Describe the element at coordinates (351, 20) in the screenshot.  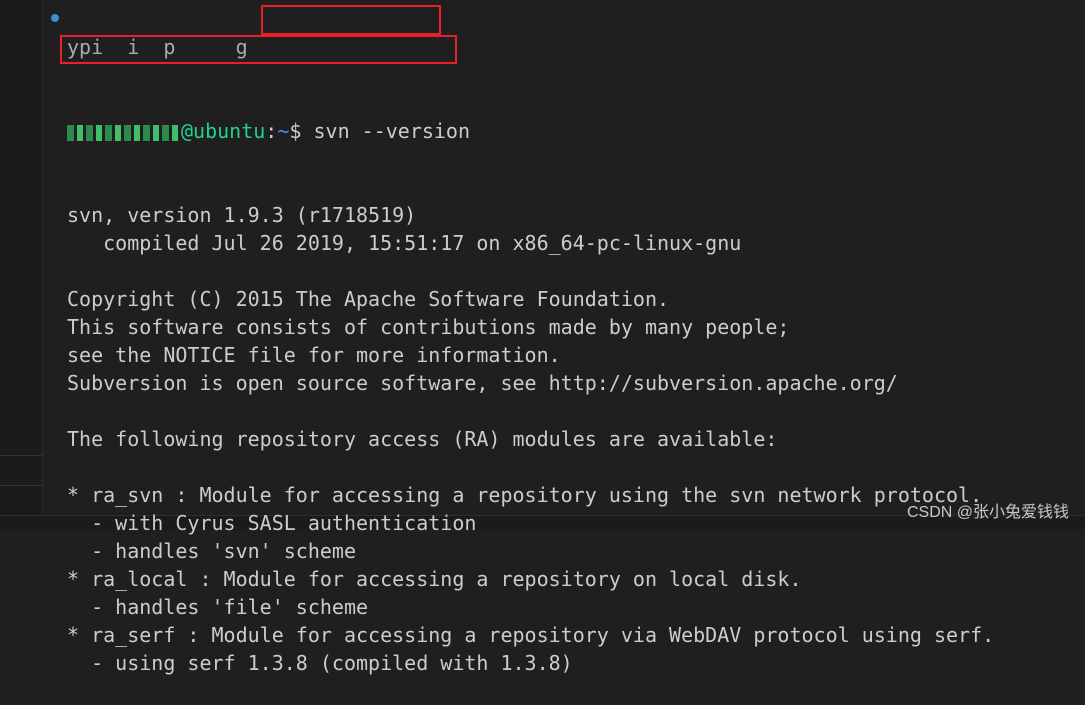
I see `highlight-box-command` at that location.